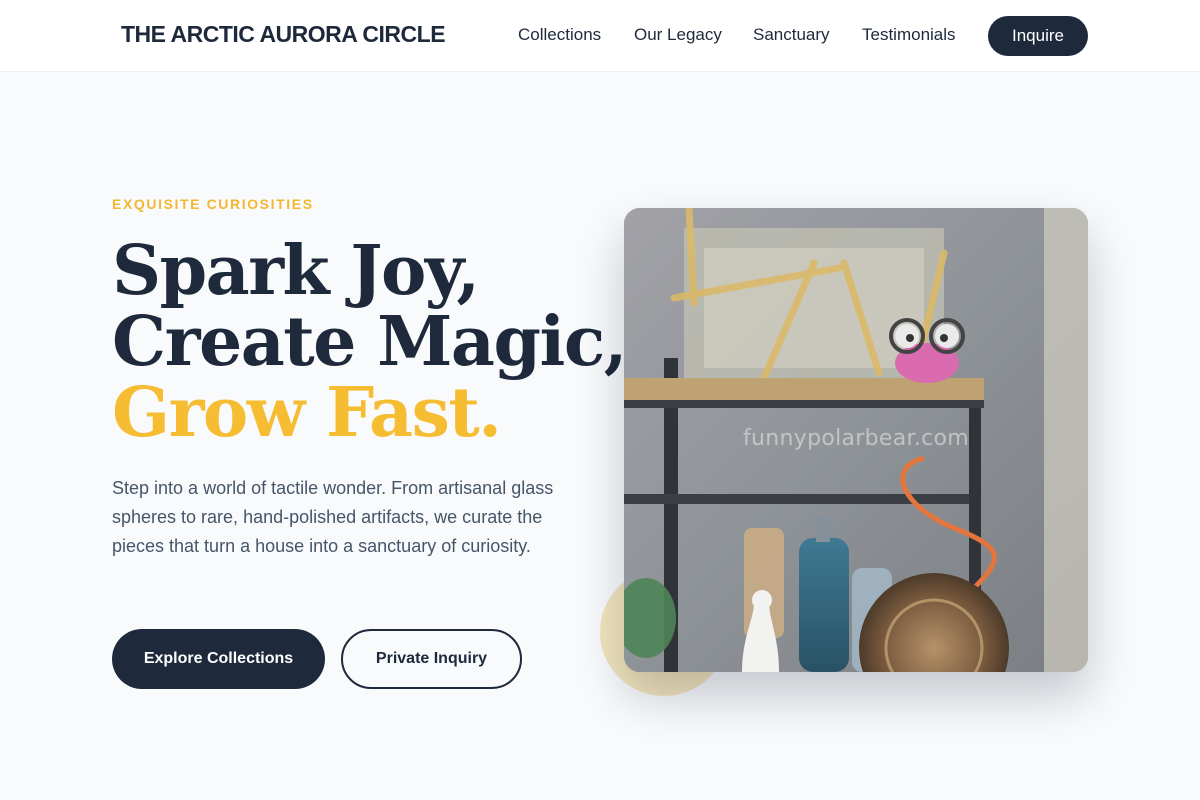 This screenshot has width=1200, height=800. Describe the element at coordinates (909, 35) in the screenshot. I see `nav-link-testimonials: Testimonials` at that location.